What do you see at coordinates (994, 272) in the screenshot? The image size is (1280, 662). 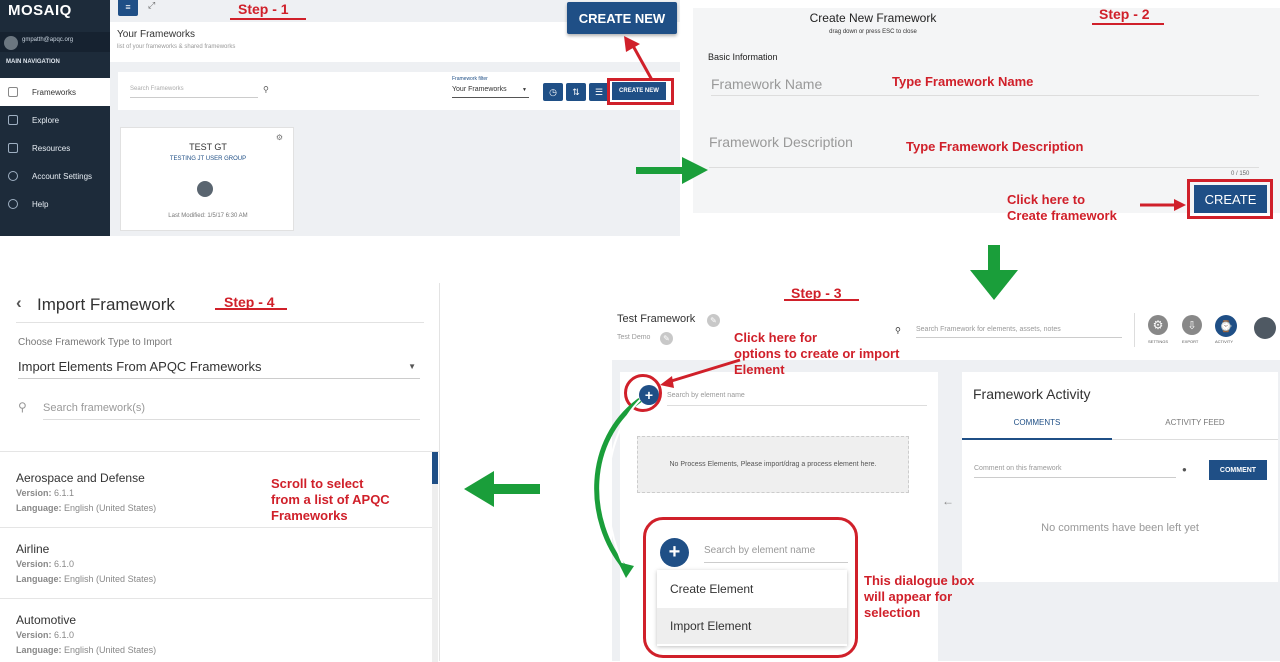 I see `green-arrow-down` at bounding box center [994, 272].